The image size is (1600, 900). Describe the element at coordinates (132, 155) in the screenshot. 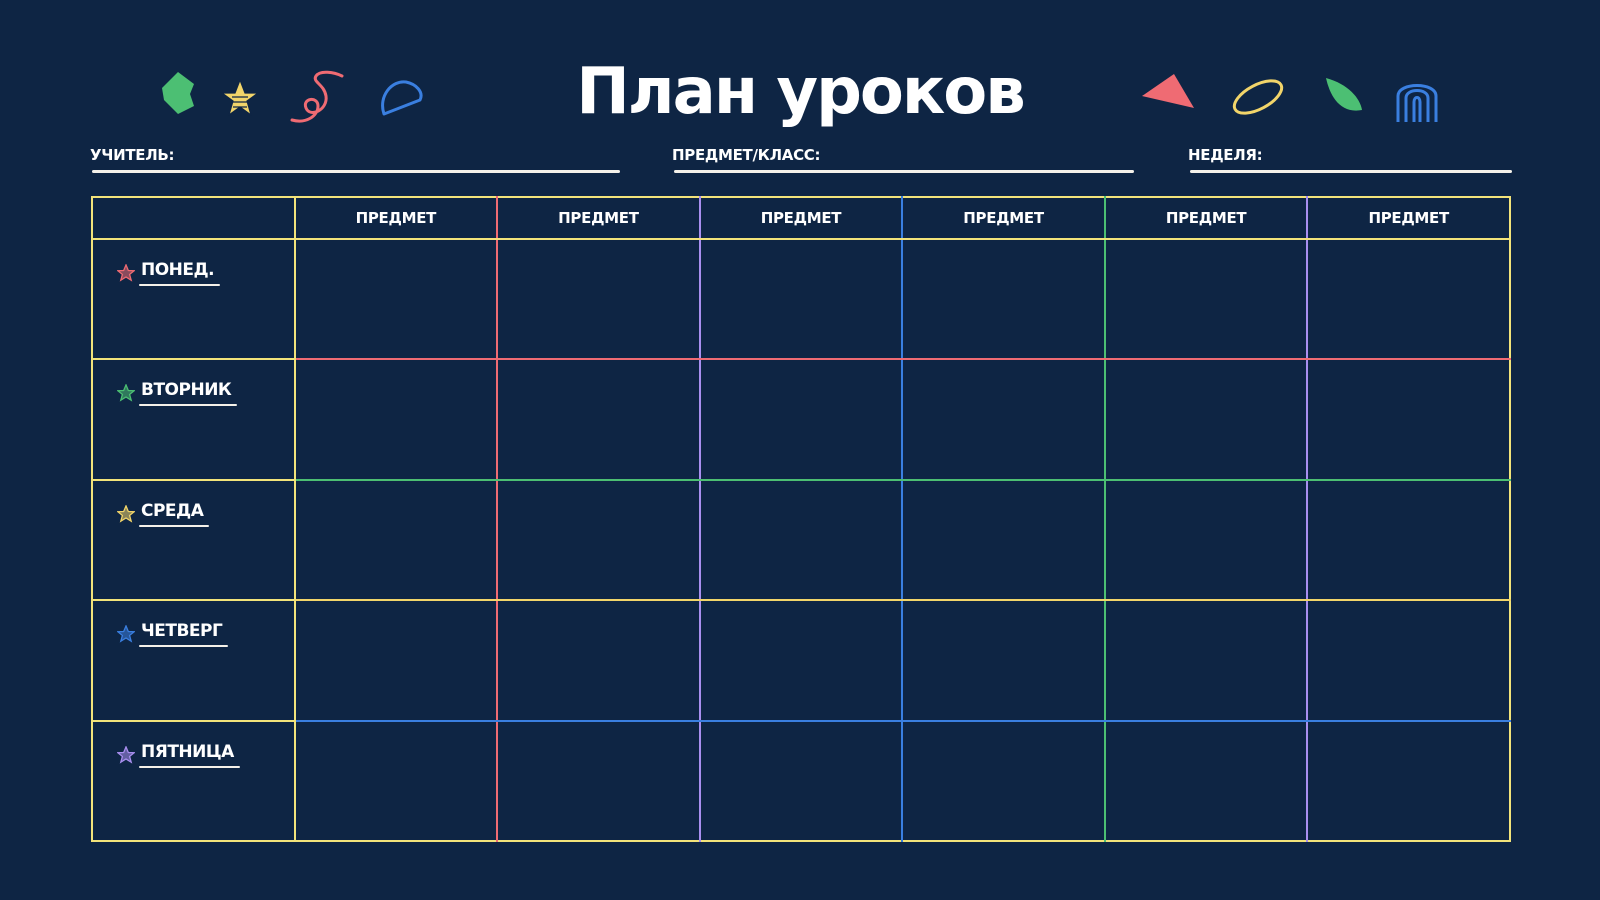

I see `teacher-label: УЧИТЕЛЬ:` at that location.